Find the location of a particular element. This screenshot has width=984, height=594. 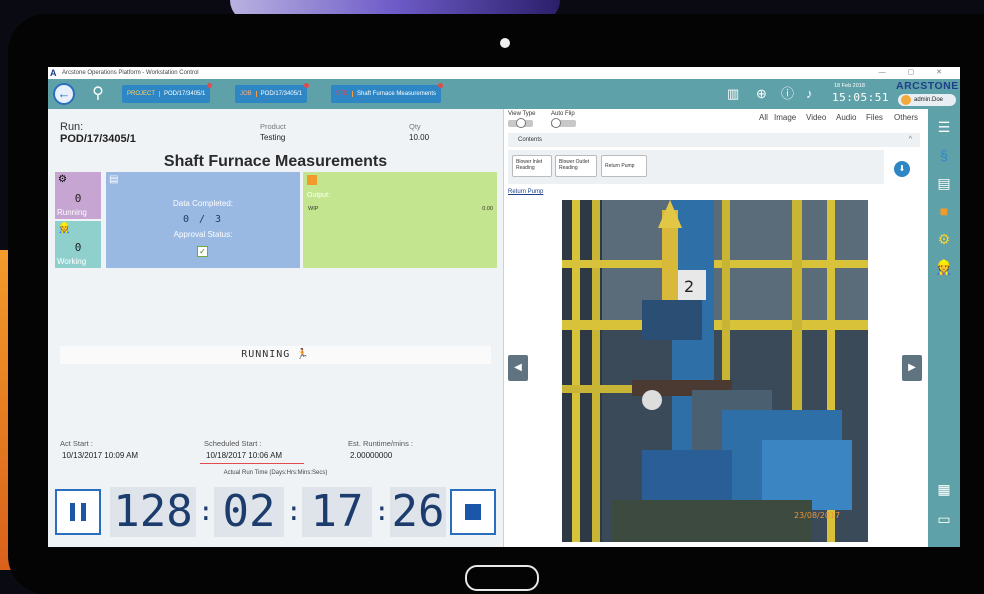

previous-button: ◀ is located at coordinates (518, 368).